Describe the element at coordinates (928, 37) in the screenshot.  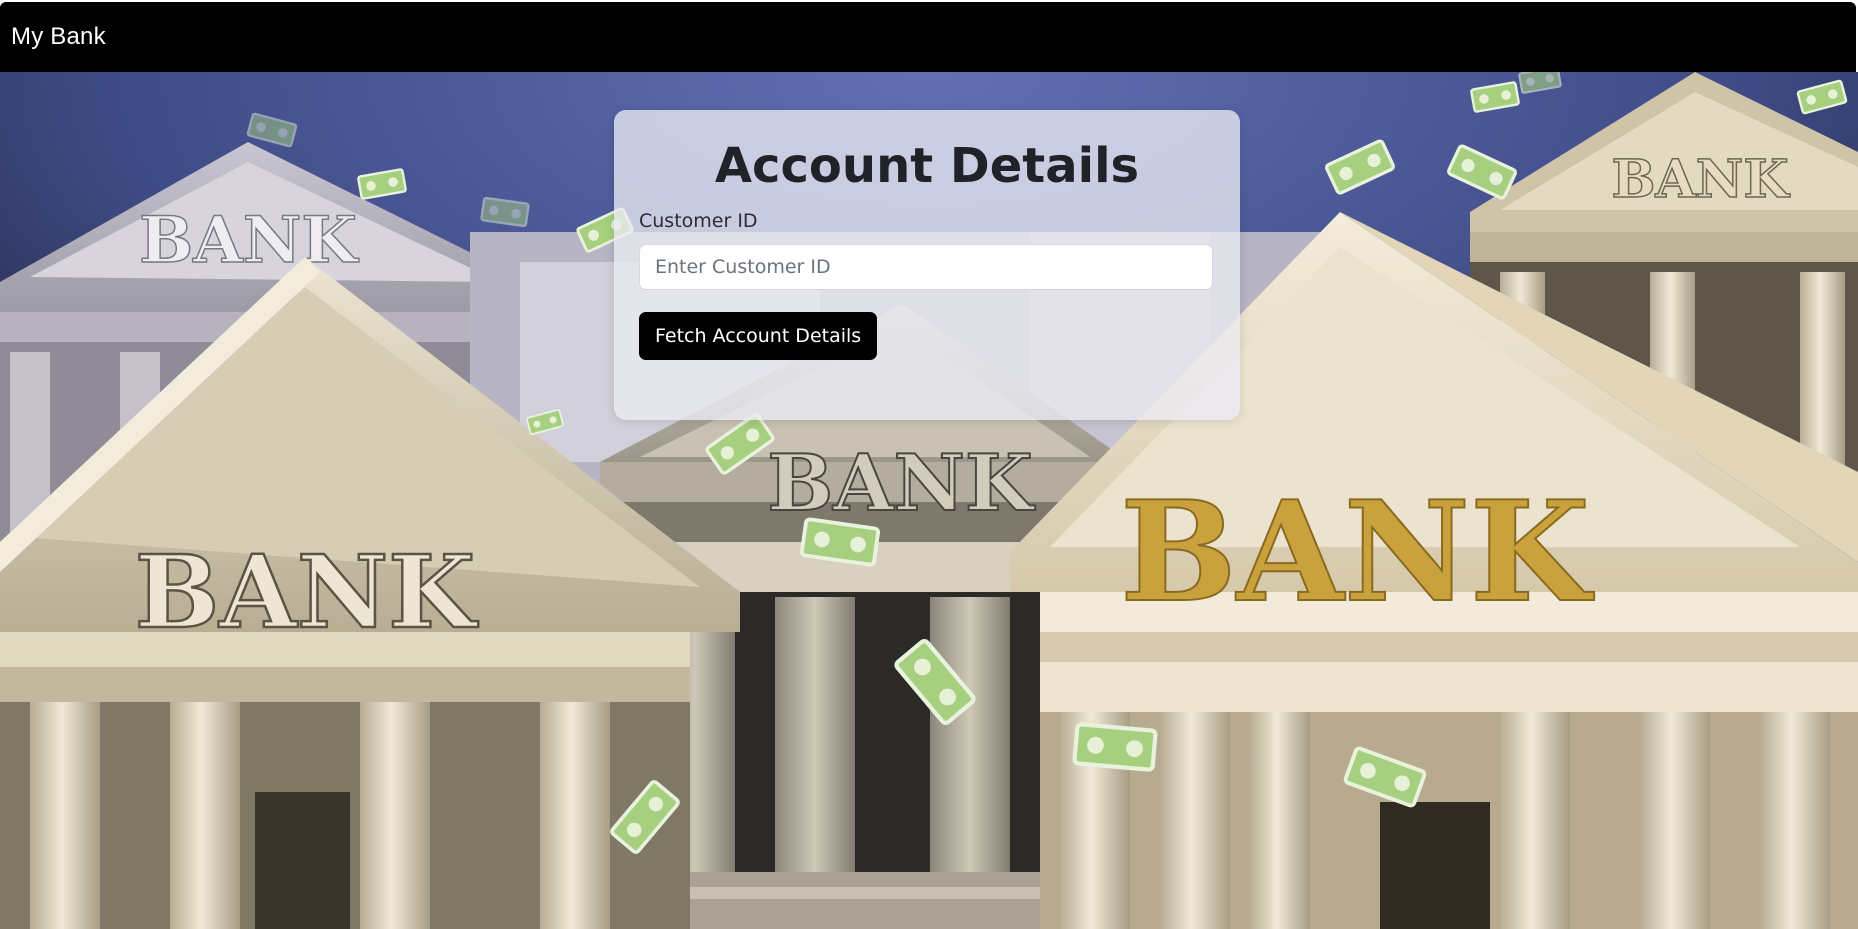
I see `navbar: My Bank` at that location.